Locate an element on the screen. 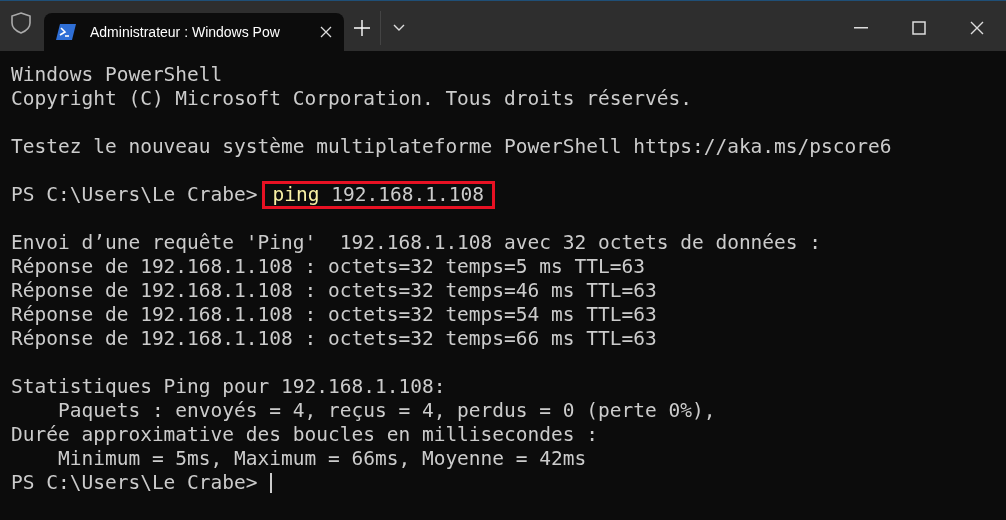 The image size is (1006, 520). output-line: Minimum = 5ms, Maximum = 66ms, Moyenne = 42ms is located at coordinates (321, 459).